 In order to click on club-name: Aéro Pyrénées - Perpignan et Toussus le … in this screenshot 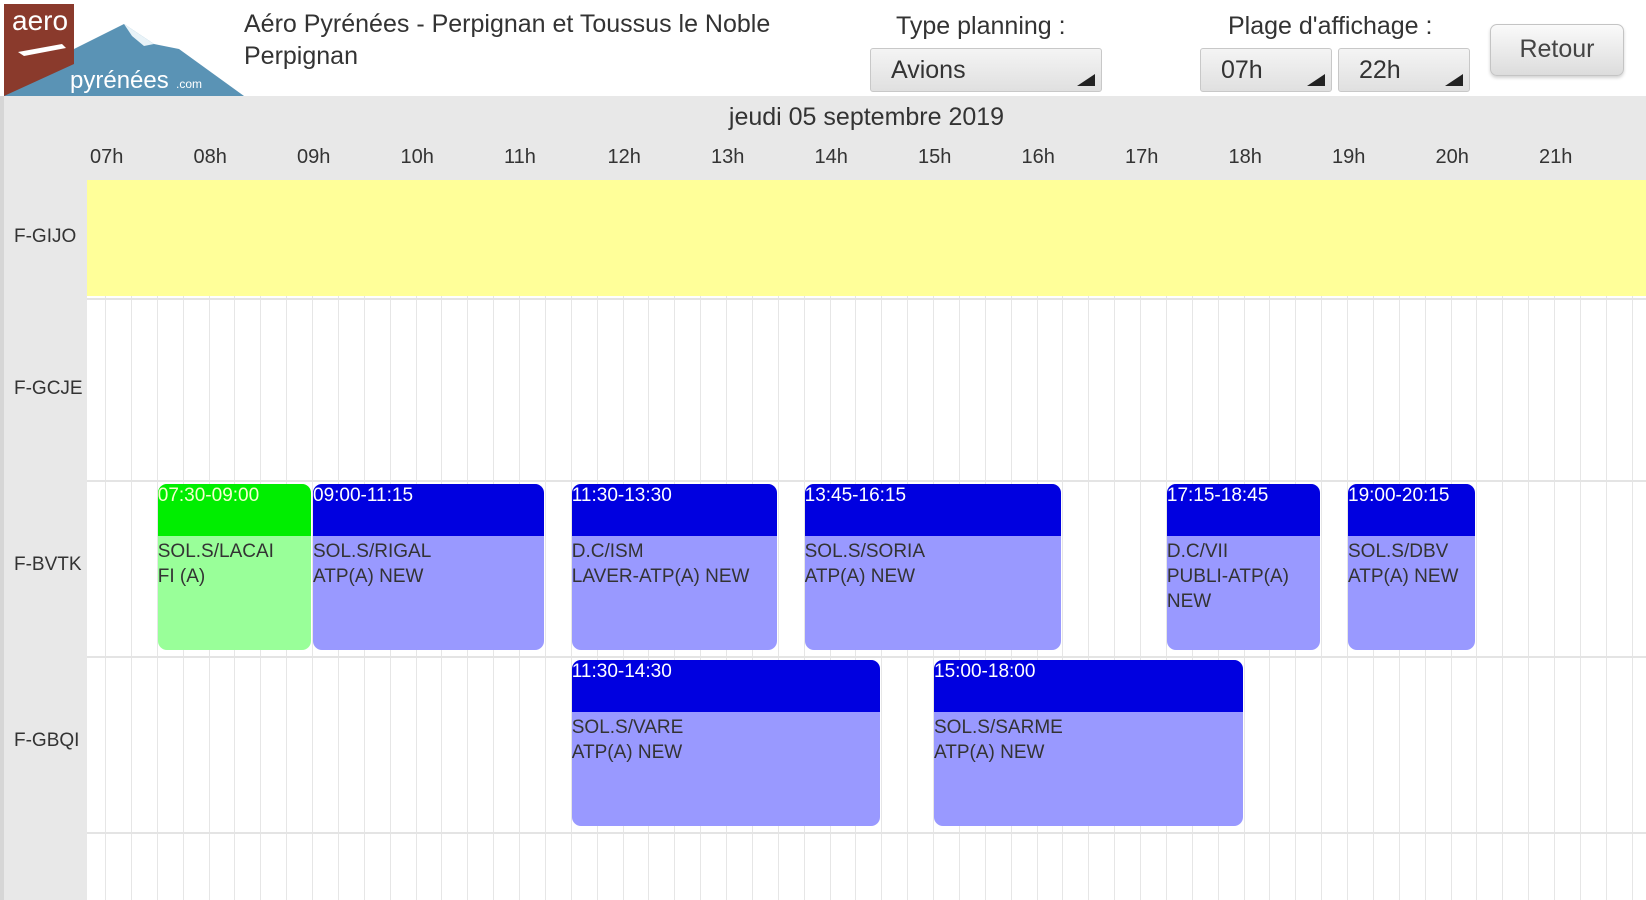, I will do `click(507, 40)`.